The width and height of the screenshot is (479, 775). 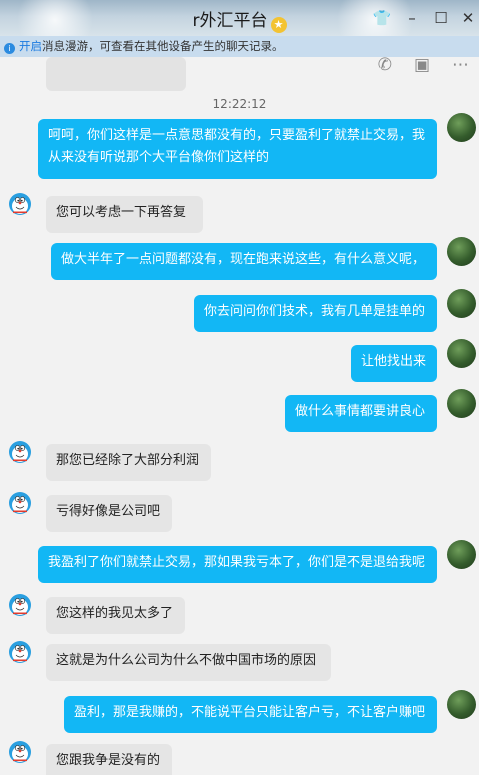 I want to click on outgoing-message: 你去问问你们技术，我有几单是挂单的, so click(x=315, y=313).